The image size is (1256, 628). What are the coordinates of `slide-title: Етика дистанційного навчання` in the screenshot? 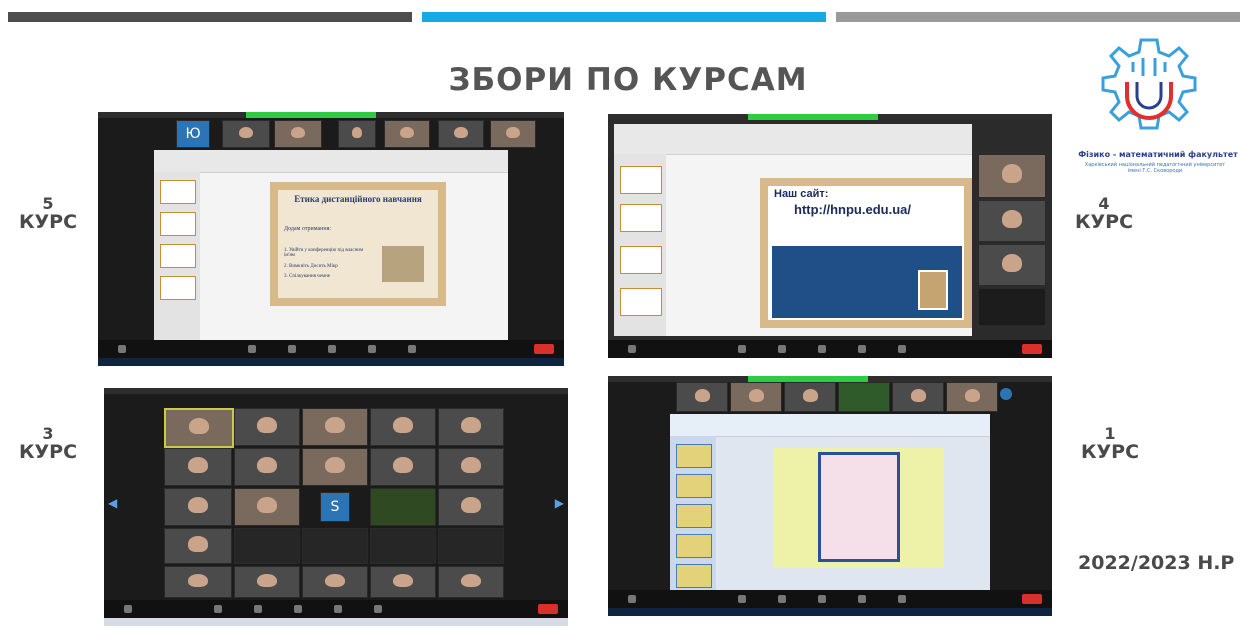 It's located at (358, 199).